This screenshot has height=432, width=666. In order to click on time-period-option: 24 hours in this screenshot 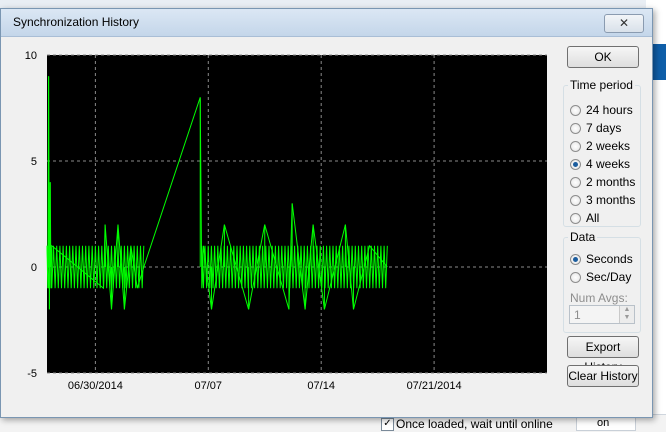, I will do `click(601, 110)`.